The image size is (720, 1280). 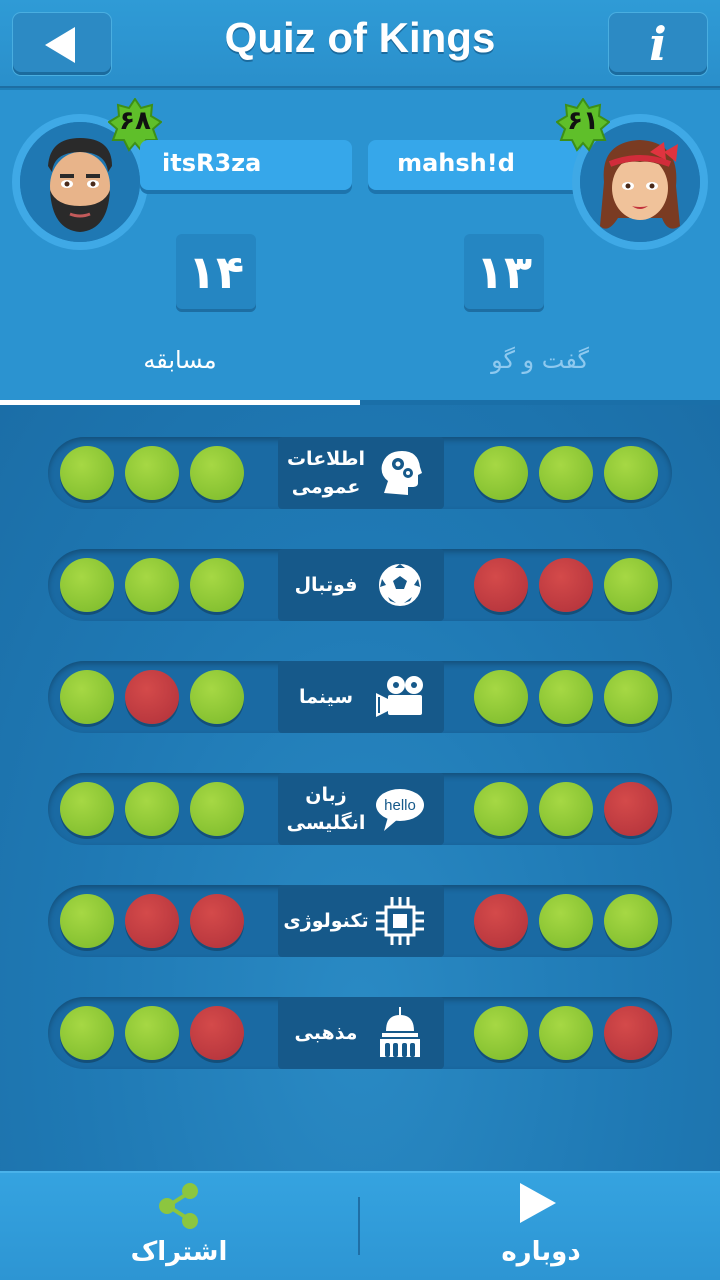 What do you see at coordinates (326, 809) in the screenshot?
I see `category-name: زبان انگلیسی` at bounding box center [326, 809].